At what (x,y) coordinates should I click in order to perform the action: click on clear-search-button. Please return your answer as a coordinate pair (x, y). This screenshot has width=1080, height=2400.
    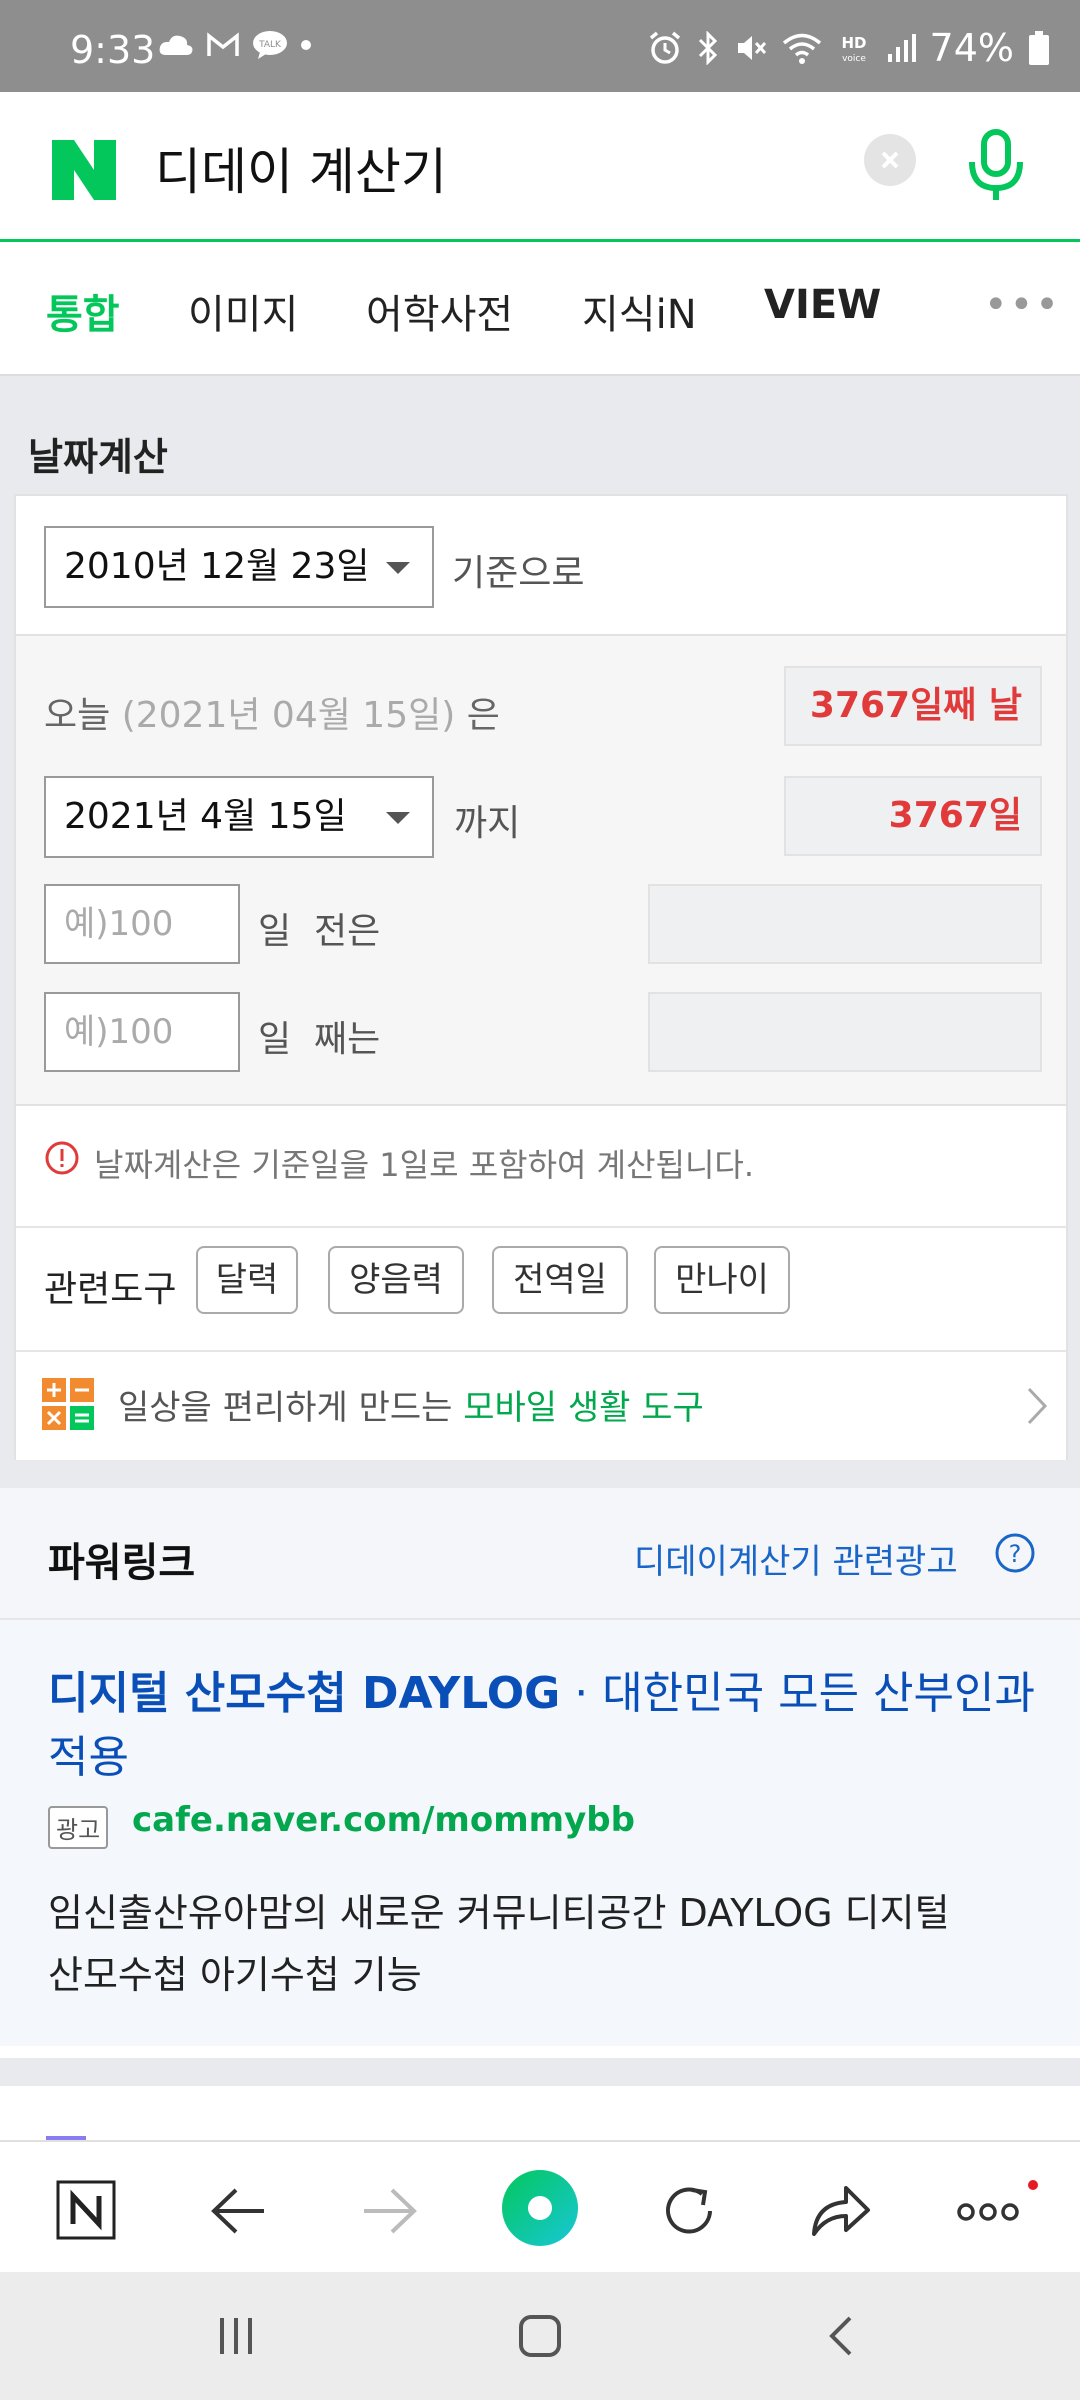
    Looking at the image, I should click on (890, 160).